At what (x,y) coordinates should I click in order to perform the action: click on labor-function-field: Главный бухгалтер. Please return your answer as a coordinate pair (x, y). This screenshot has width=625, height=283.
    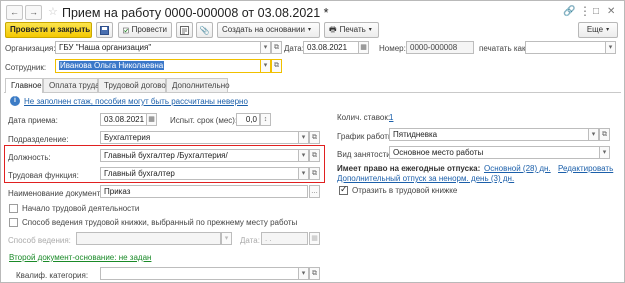
    Looking at the image, I should click on (199, 173).